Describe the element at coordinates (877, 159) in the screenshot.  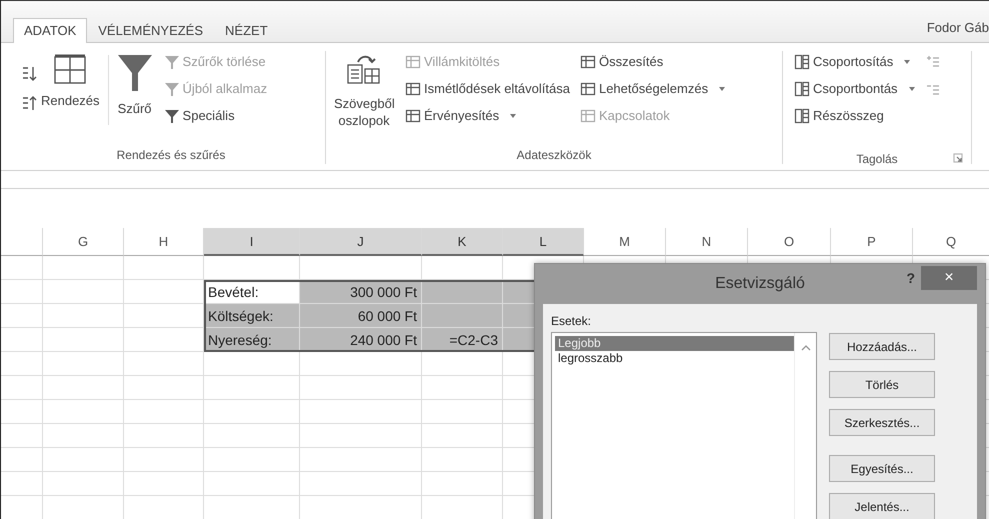
I see `group-label: Tagolás` at that location.